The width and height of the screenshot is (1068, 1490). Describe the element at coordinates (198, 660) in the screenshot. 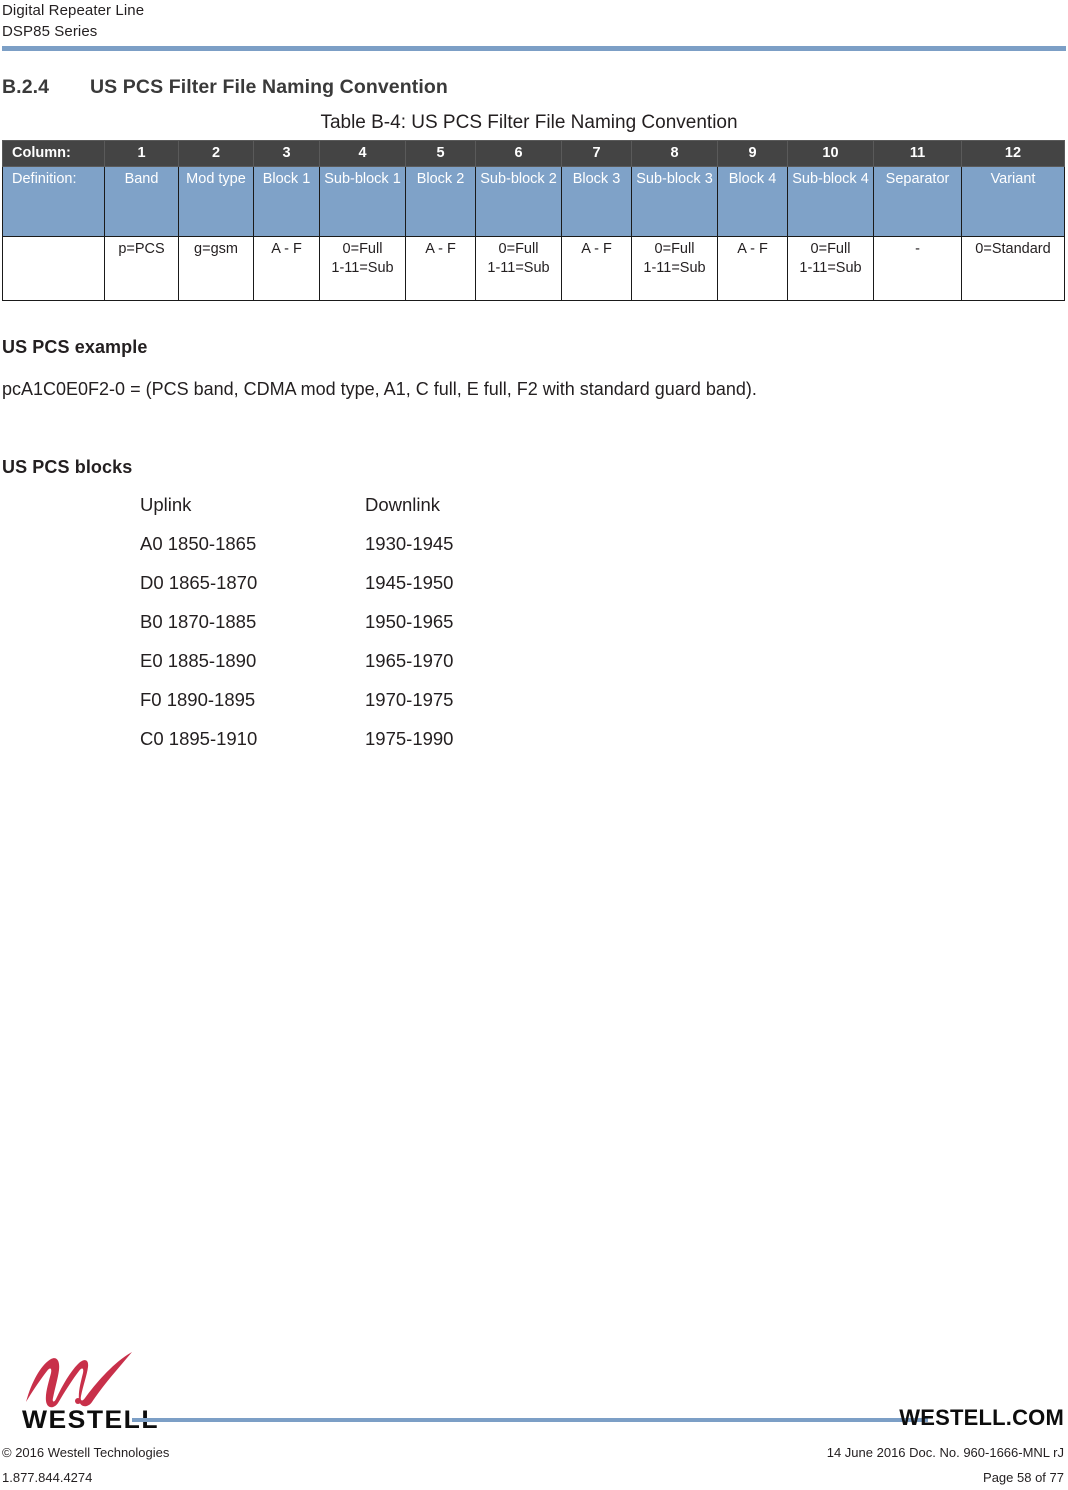

I see `blocks-uplink-value: E0 1885-1890` at that location.